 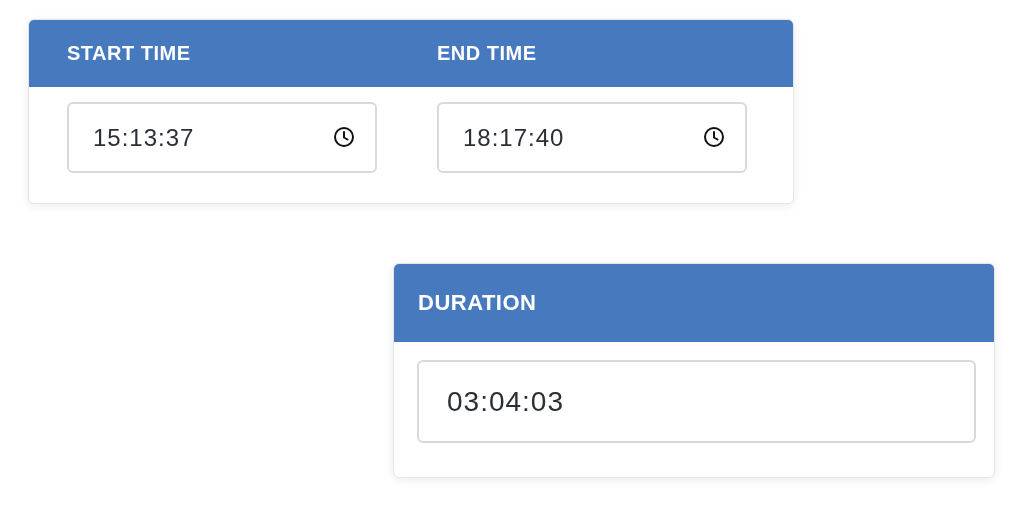 I want to click on duration-label: DURATION, so click(x=477, y=303).